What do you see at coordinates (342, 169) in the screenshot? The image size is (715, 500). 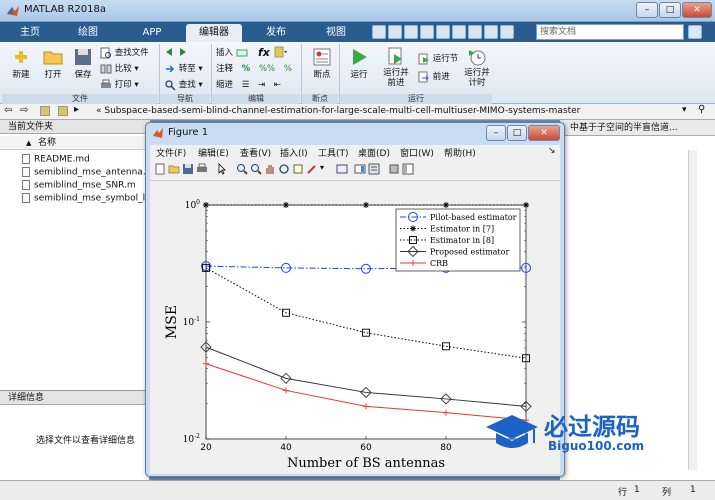 I see `link-plot-icon` at bounding box center [342, 169].